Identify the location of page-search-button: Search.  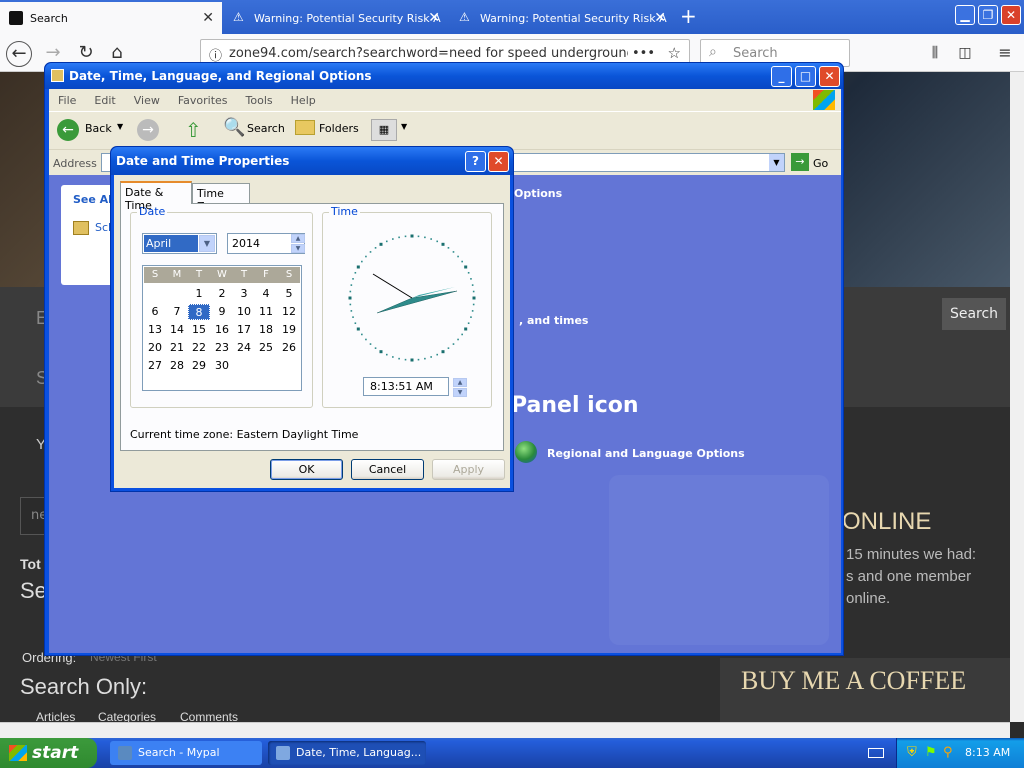
(974, 314).